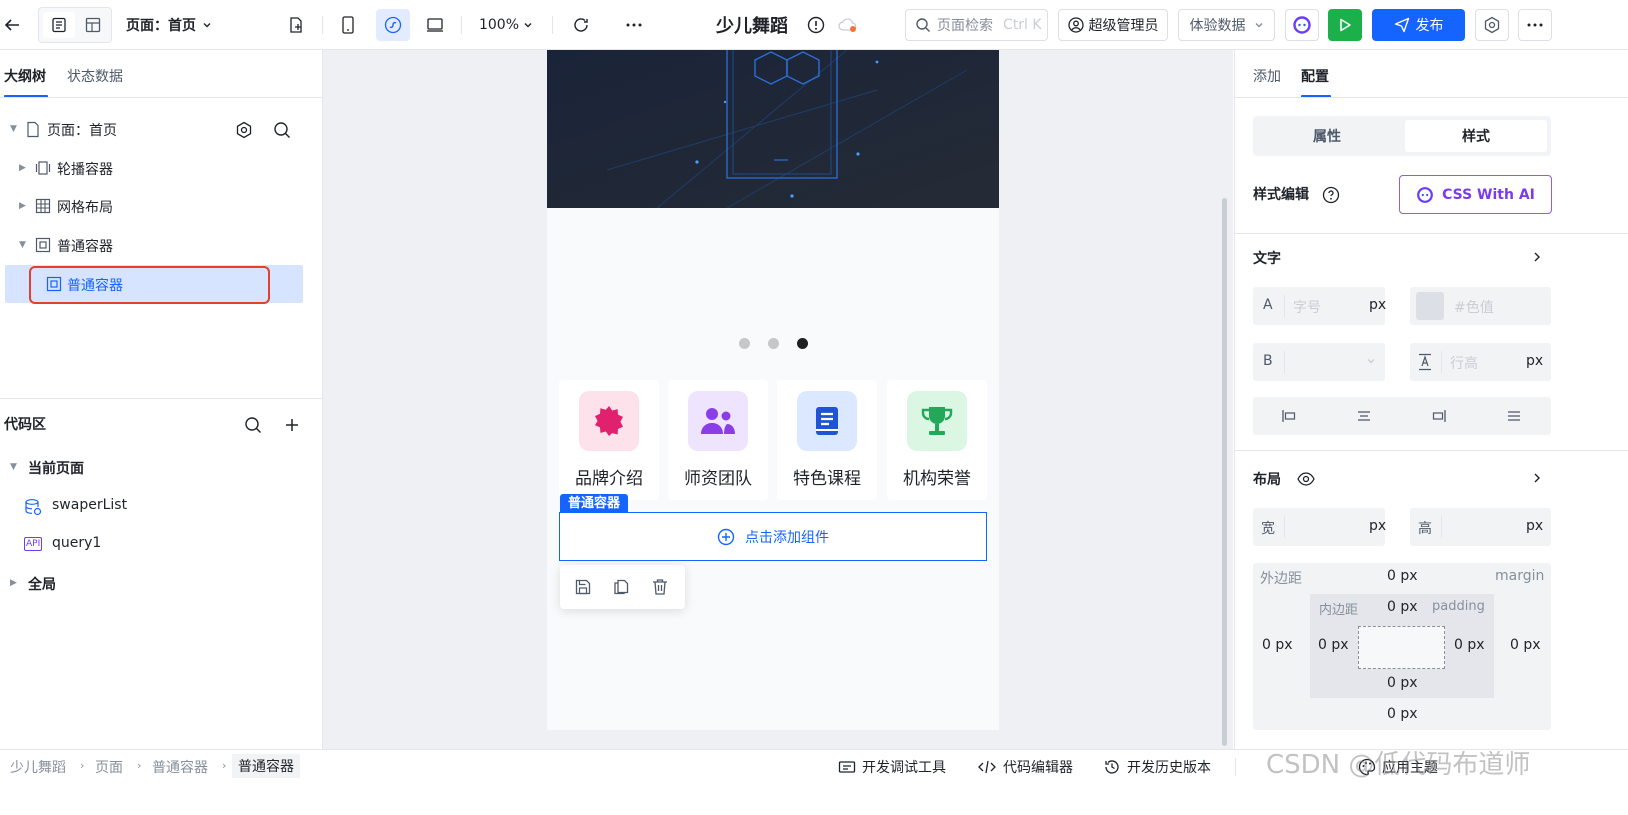 Image resolution: width=1628 pixels, height=815 pixels. I want to click on tree-node-page: ▼ 页面：首页, so click(161, 129).